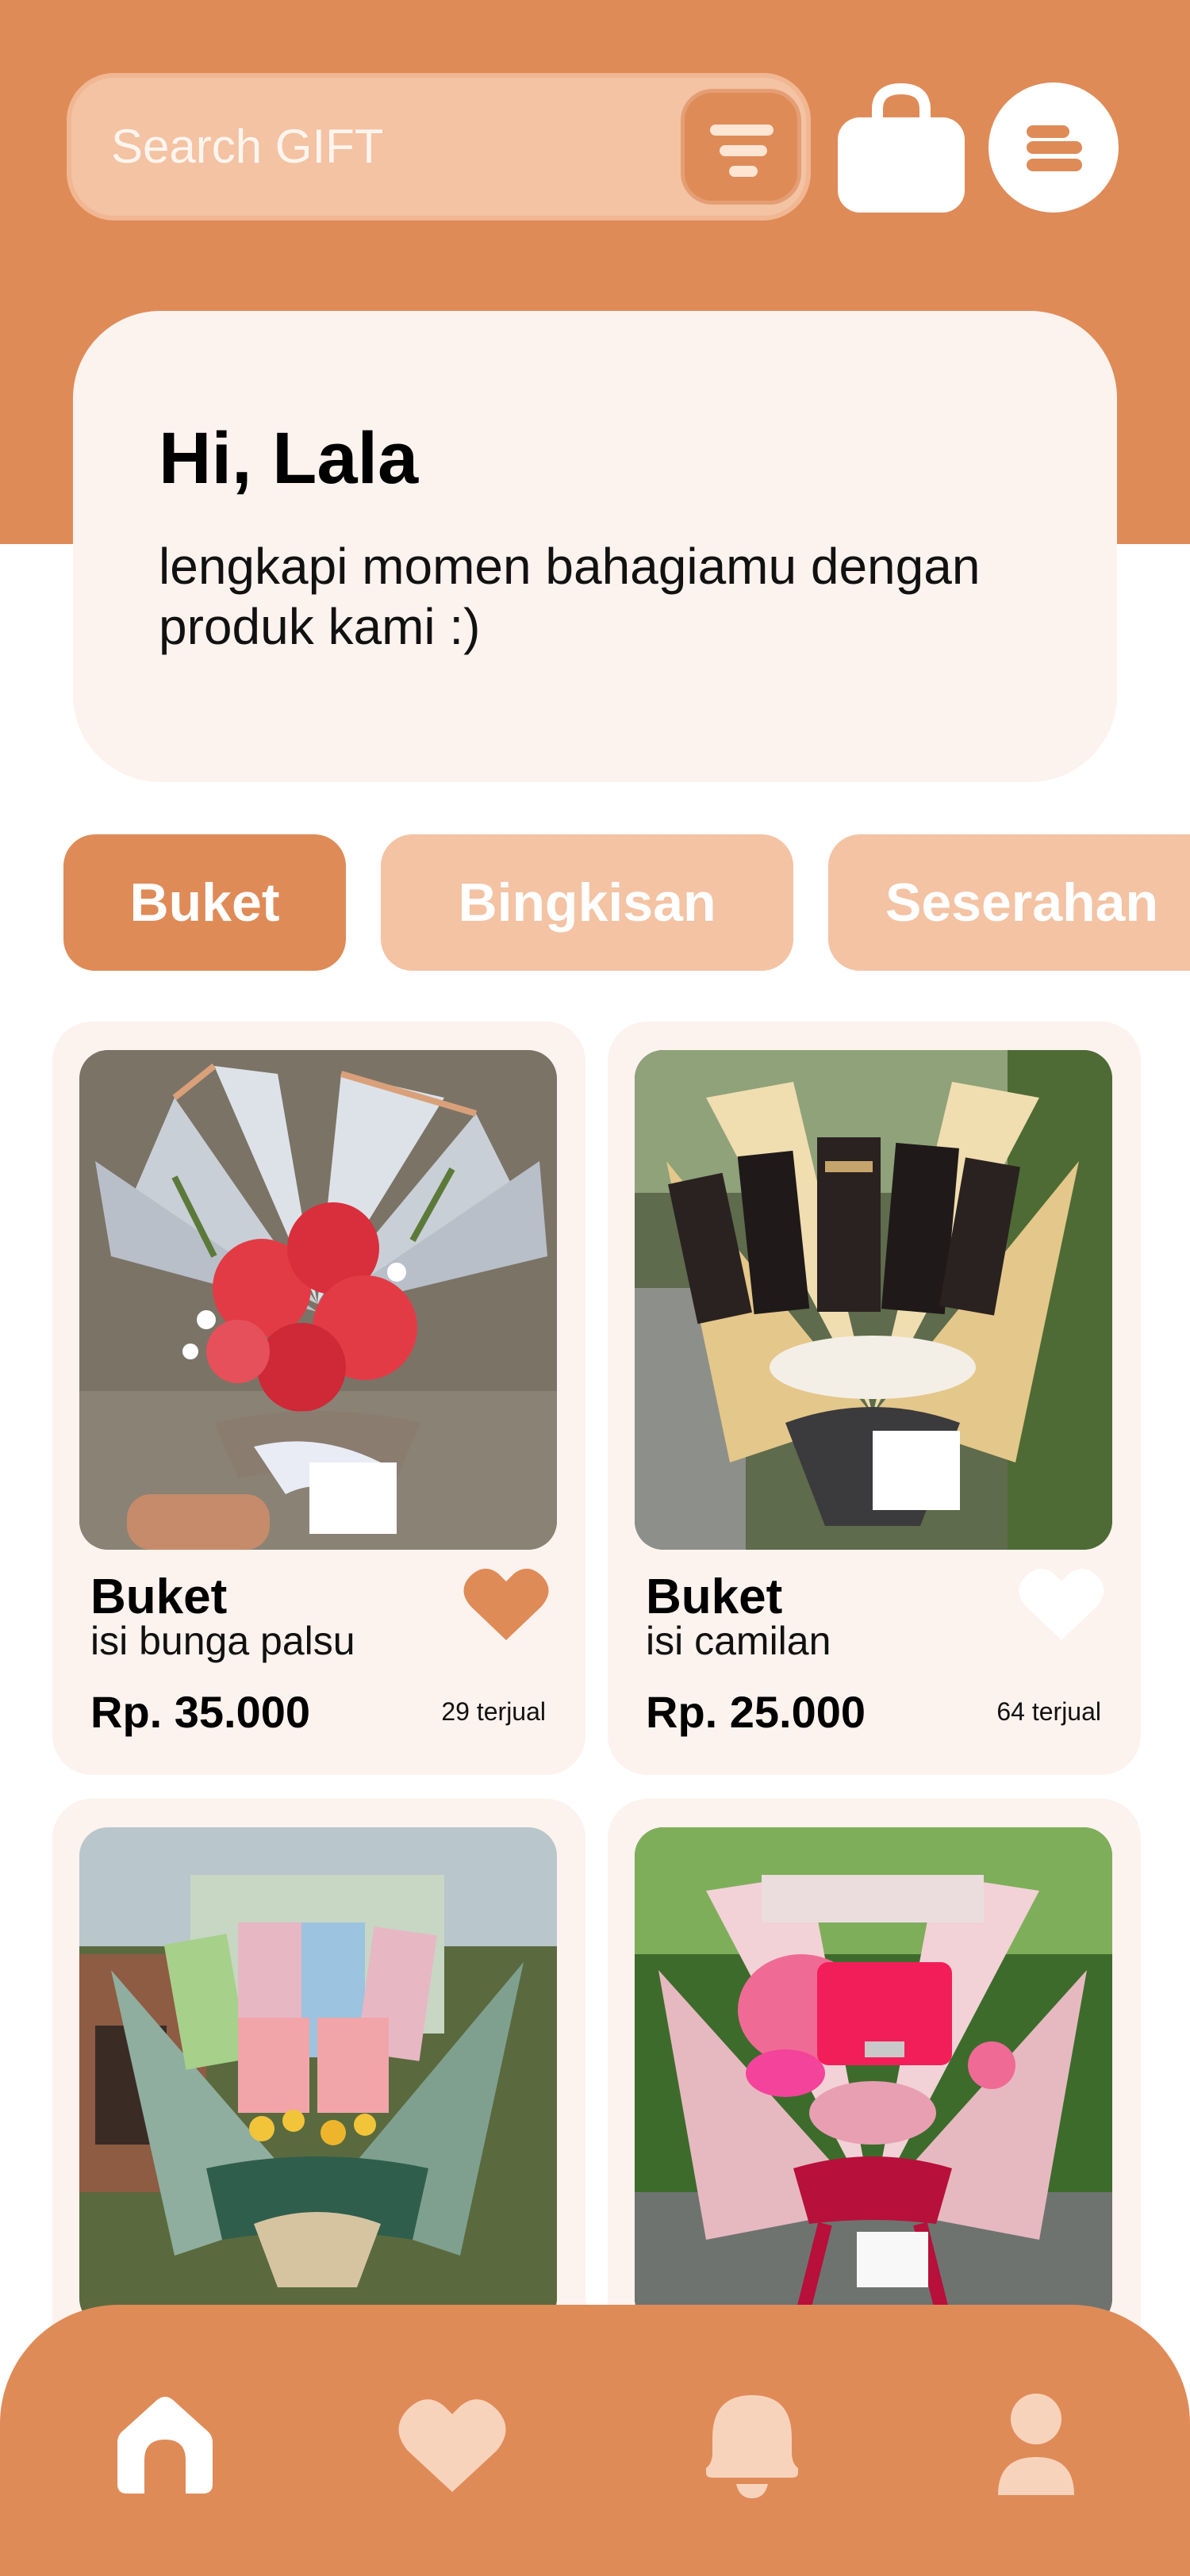 Image resolution: width=1190 pixels, height=2576 pixels. I want to click on home-icon, so click(165, 2445).